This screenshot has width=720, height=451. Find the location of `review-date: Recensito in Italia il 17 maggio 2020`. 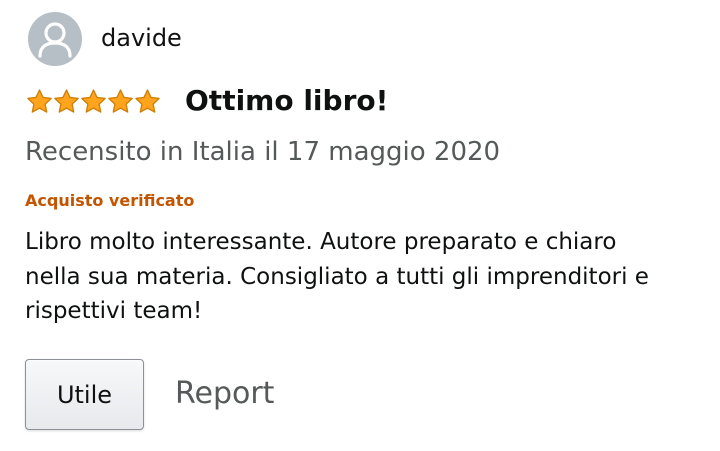

review-date: Recensito in Italia il 17 maggio 2020 is located at coordinates (263, 152).